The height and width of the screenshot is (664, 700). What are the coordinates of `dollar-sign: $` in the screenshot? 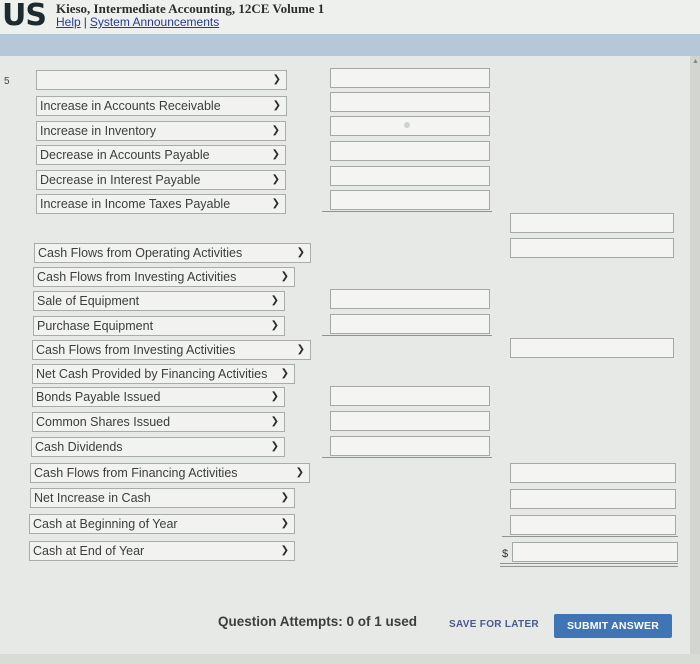 It's located at (505, 554).